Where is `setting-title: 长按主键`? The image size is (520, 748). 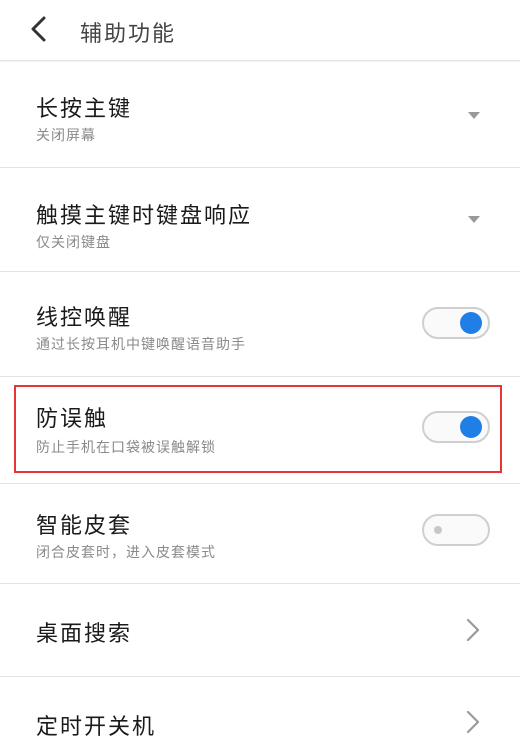 setting-title: 长按主键 is located at coordinates (84, 109).